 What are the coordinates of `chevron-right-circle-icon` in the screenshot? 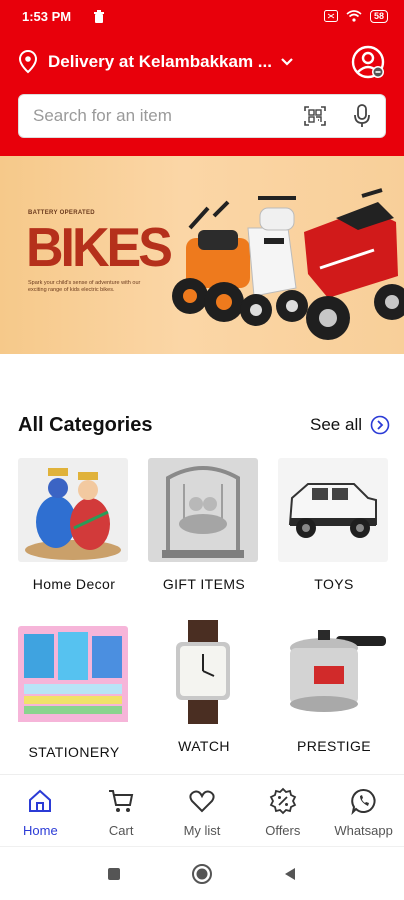 It's located at (380, 425).